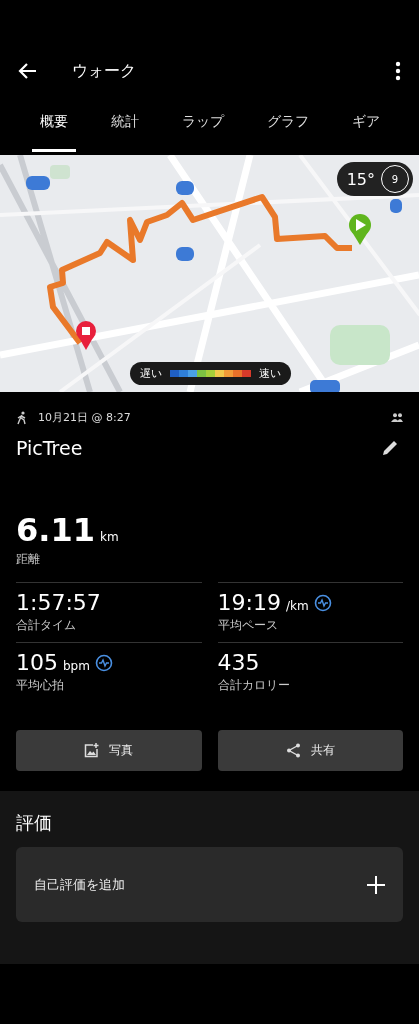  I want to click on tab: ラップ, so click(202, 123).